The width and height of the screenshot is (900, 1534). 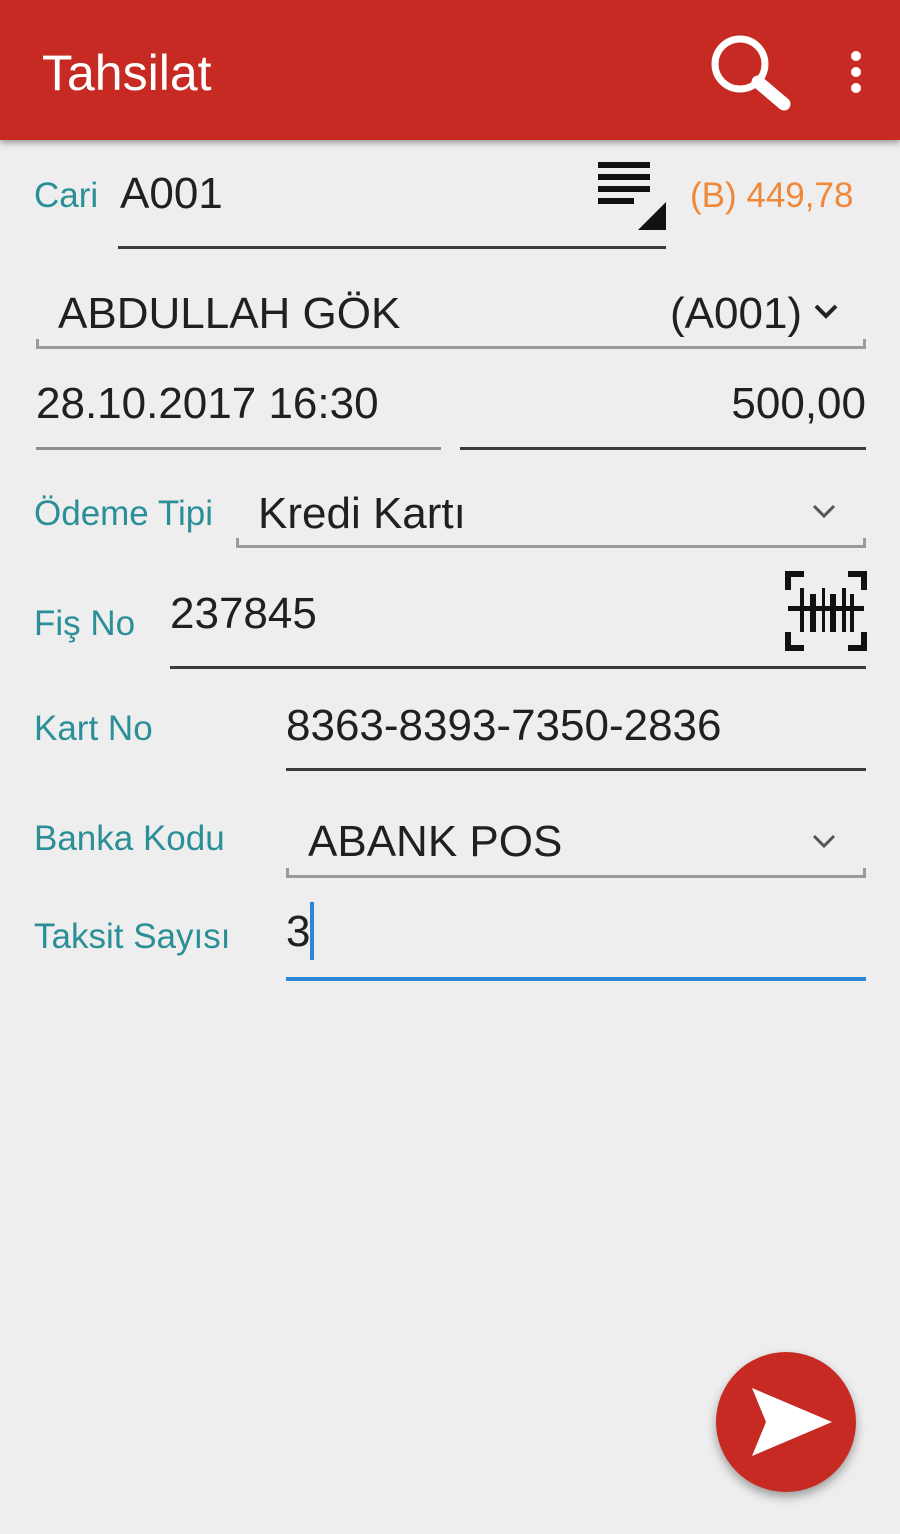 I want to click on odeme-tipi-underline, so click(x=551, y=543).